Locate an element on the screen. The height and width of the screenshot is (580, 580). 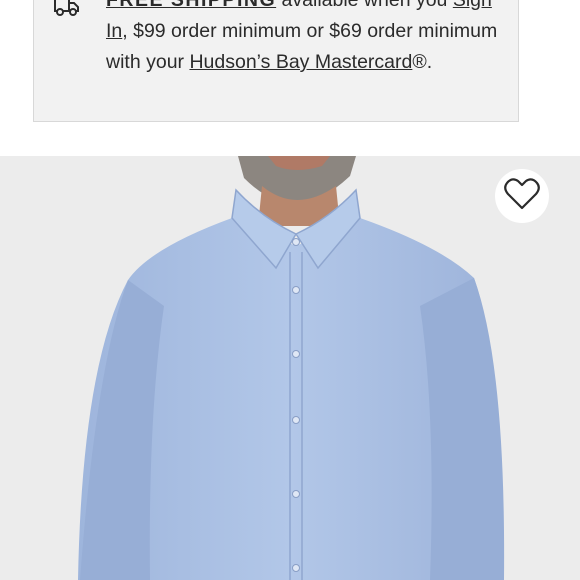
heart-icon is located at coordinates (522, 196).